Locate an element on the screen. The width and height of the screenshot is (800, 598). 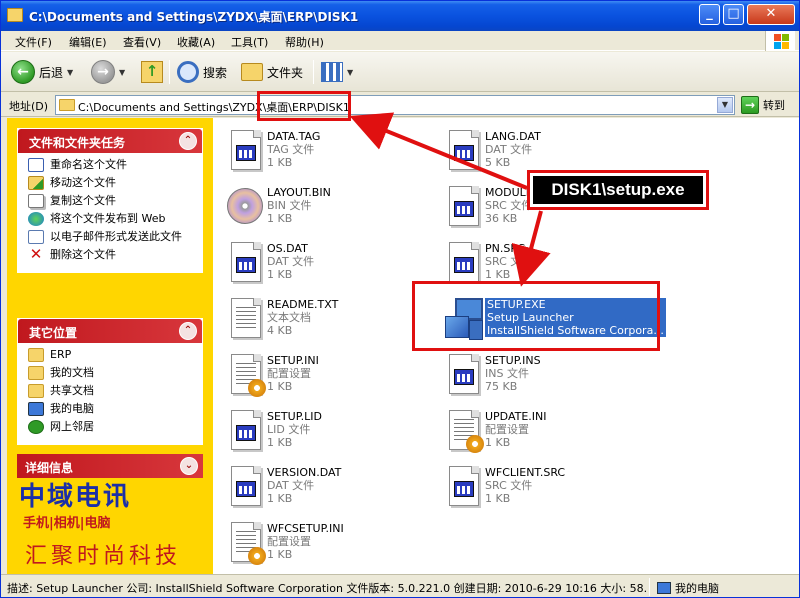
file-item: WFCLIENT.SRC SRC 文件 1 KB is located at coordinates (540, 487).